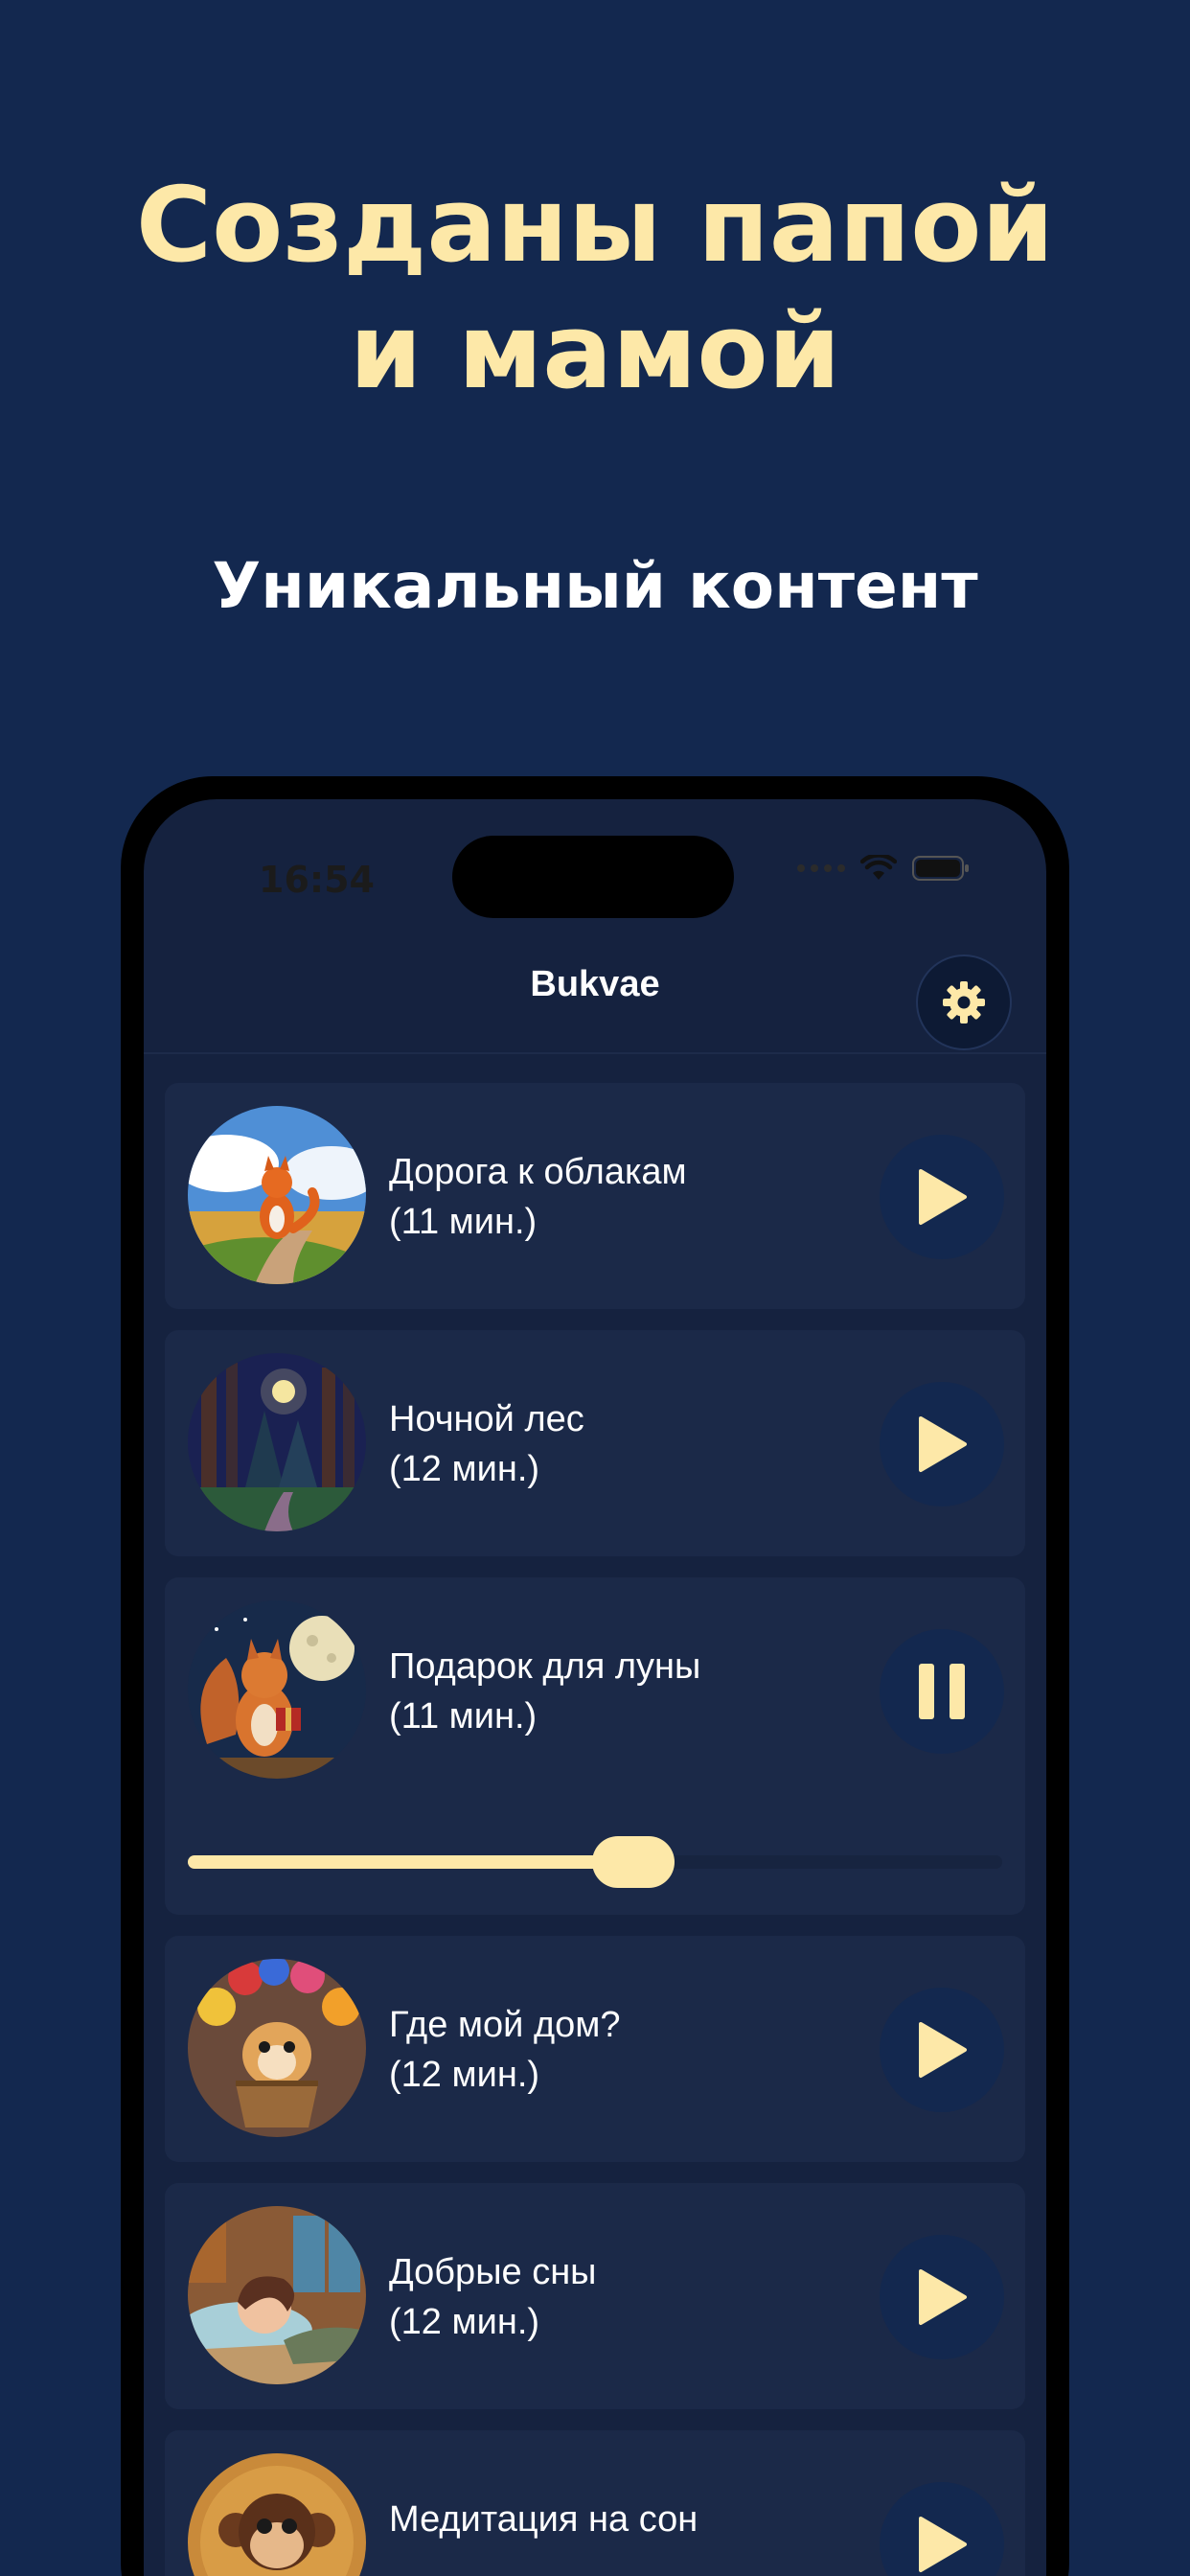  I want to click on dynamic-island, so click(593, 877).